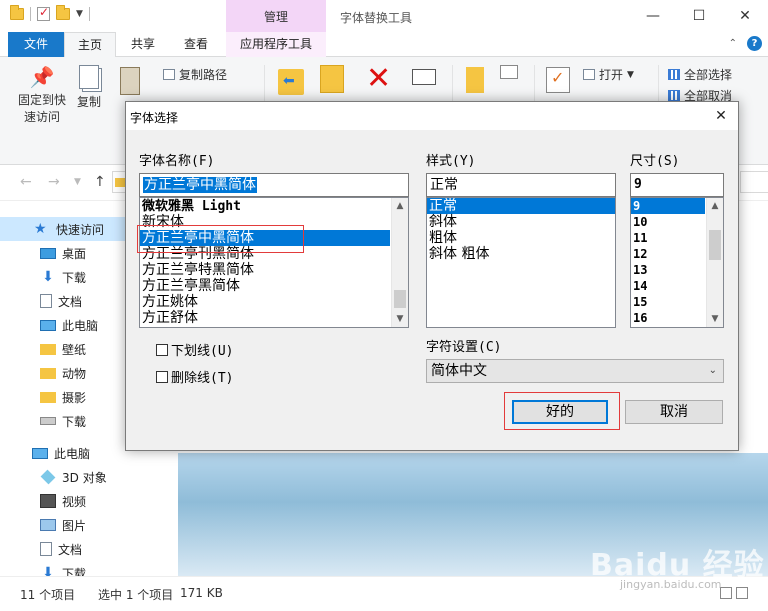 The image size is (768, 611). I want to click on font-list-scrollbar: ▲ ▼, so click(399, 262).